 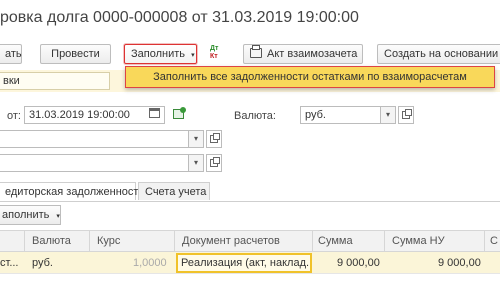 What do you see at coordinates (102, 139) in the screenshot?
I see `counterparty-input` at bounding box center [102, 139].